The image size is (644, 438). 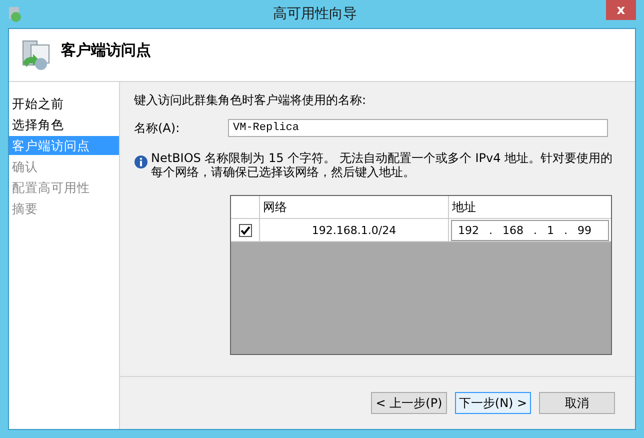 I want to click on column-header: 地址, so click(x=463, y=207).